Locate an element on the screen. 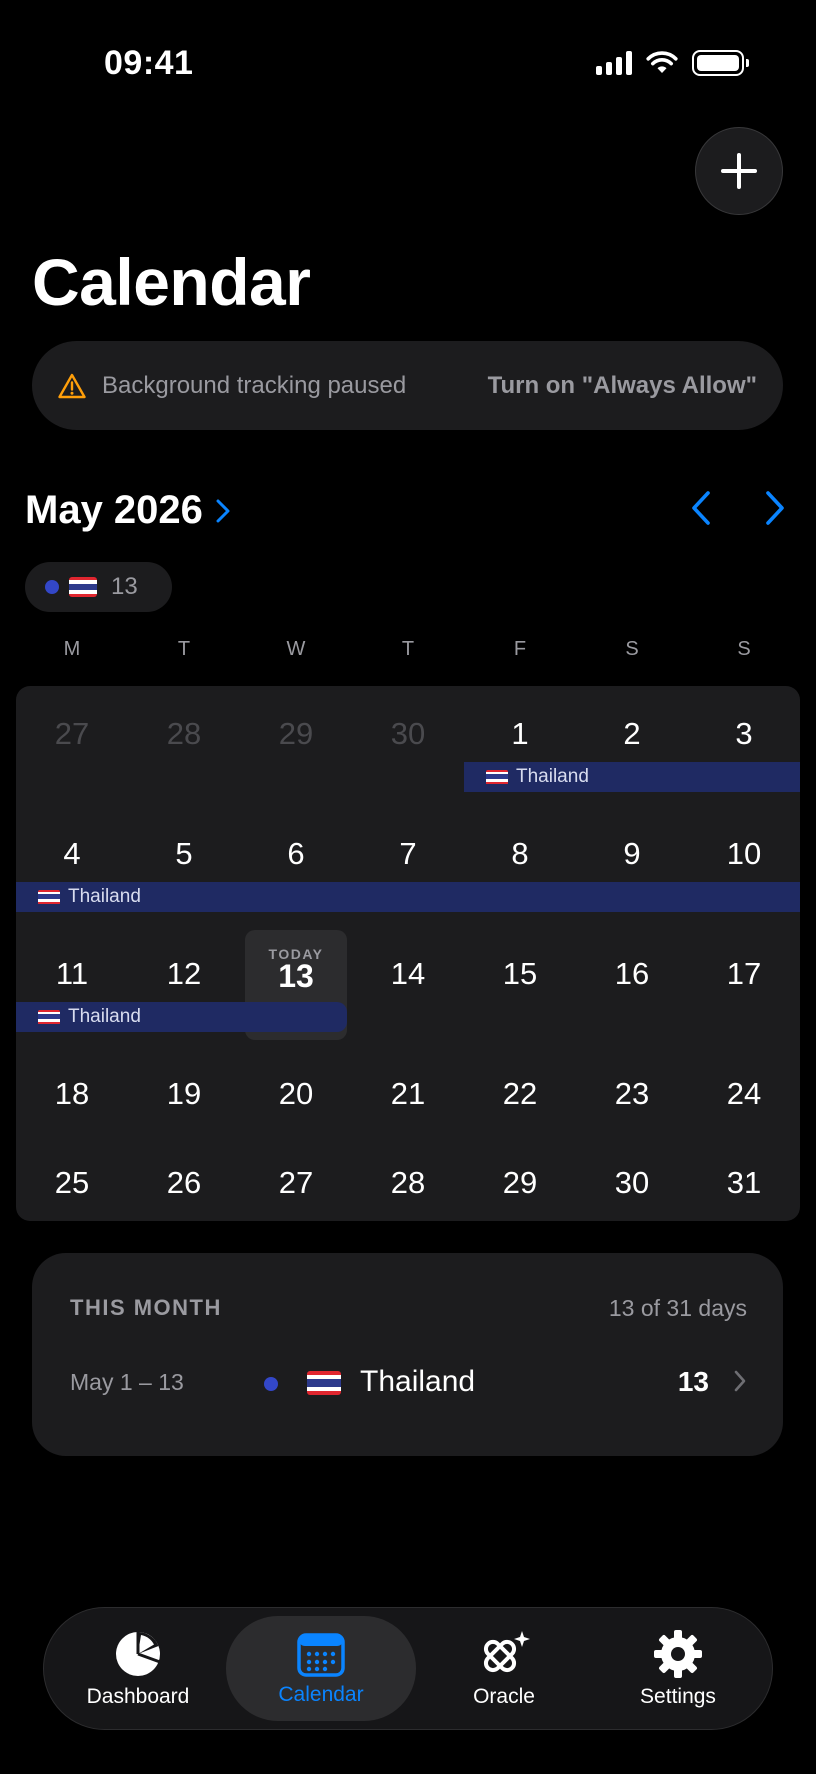  previous-month-button is located at coordinates (701, 510).